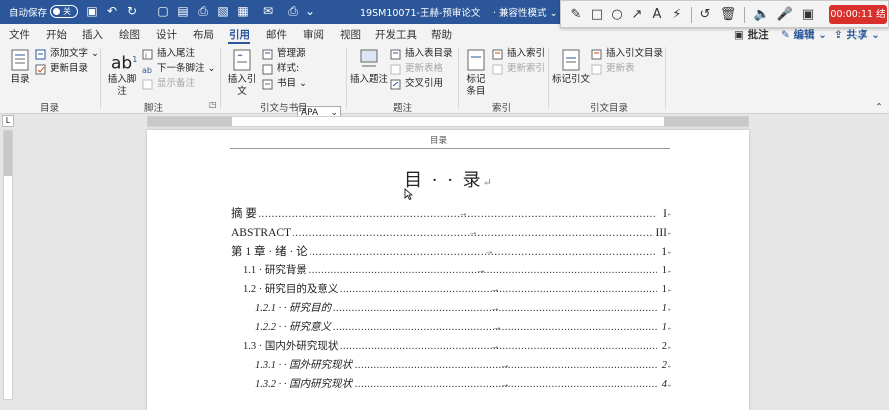  Describe the element at coordinates (441, 34) in the screenshot. I see `tab-help: 帮助` at that location.